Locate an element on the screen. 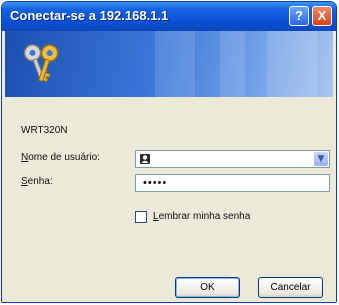 Image resolution: width=339 pixels, height=305 pixels. title-bar: Conectar-se a 192.168.1.1 ? X is located at coordinates (169, 16).